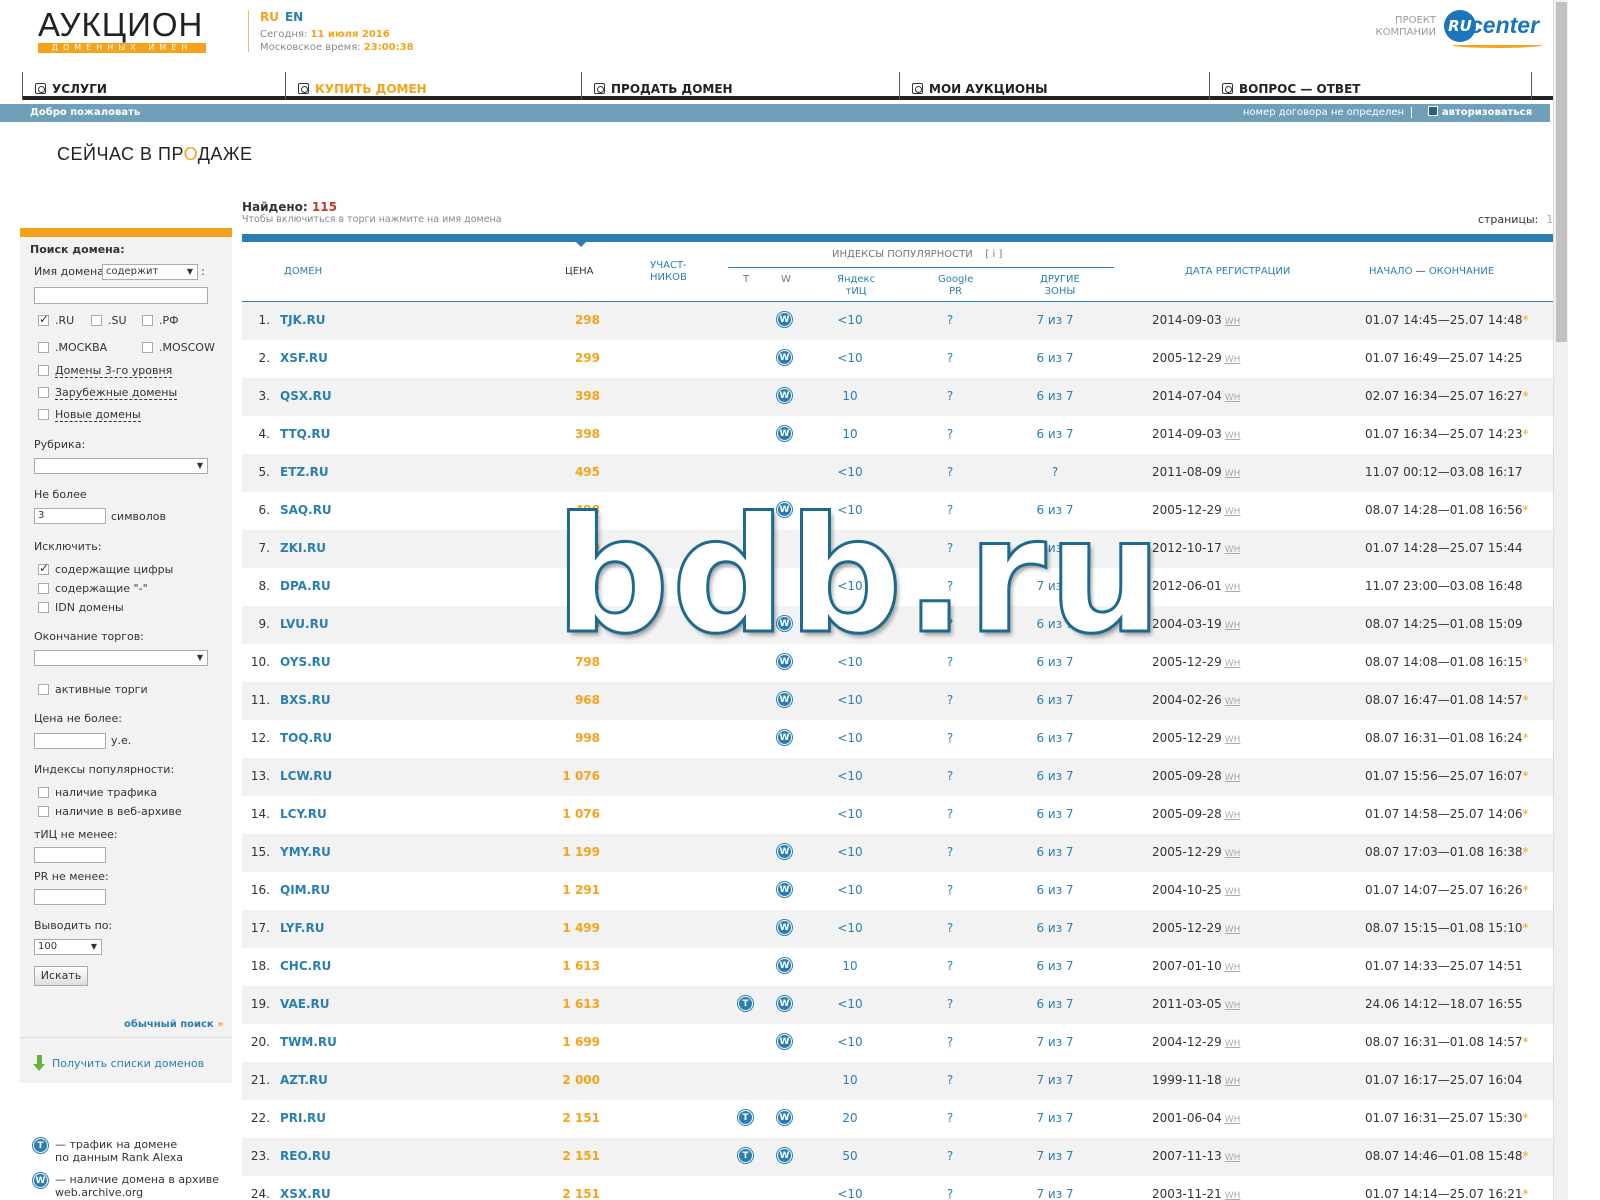 This screenshot has height=1200, width=1600. What do you see at coordinates (1560, 600) in the screenshot?
I see `scrollbar` at bounding box center [1560, 600].